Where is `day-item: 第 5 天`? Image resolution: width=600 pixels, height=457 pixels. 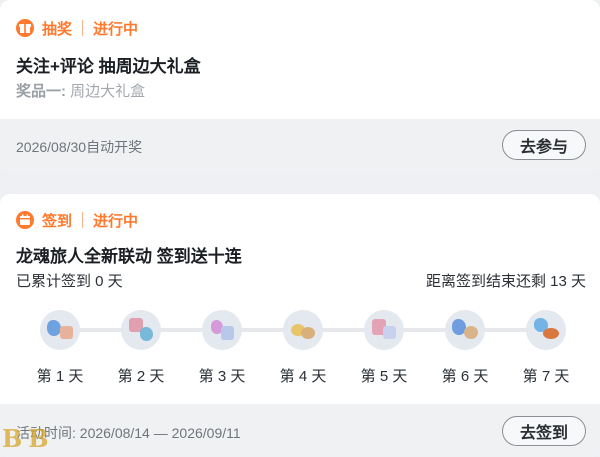
day-item: 第 5 天 is located at coordinates (384, 348).